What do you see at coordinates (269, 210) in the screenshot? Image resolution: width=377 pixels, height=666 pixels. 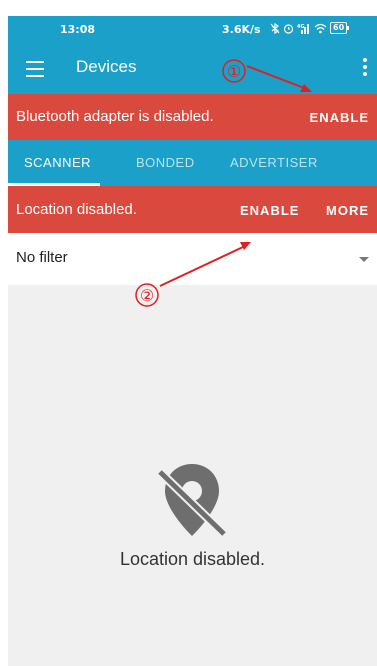 I see `location-enable-button: ENABLE` at bounding box center [269, 210].